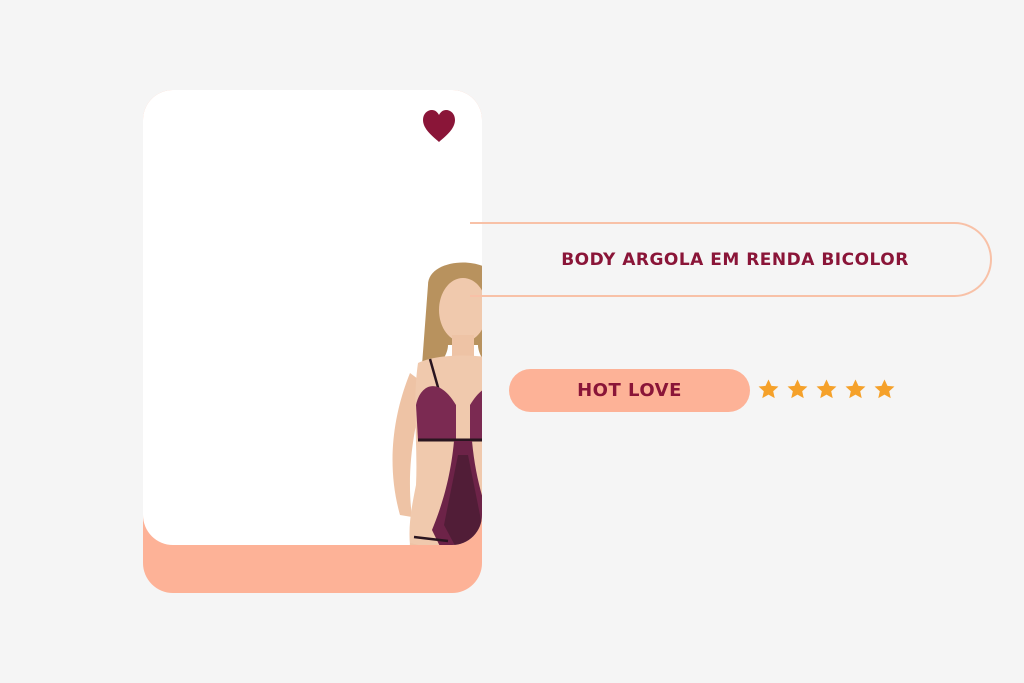  Describe the element at coordinates (437, 403) in the screenshot. I see `product-image` at that location.